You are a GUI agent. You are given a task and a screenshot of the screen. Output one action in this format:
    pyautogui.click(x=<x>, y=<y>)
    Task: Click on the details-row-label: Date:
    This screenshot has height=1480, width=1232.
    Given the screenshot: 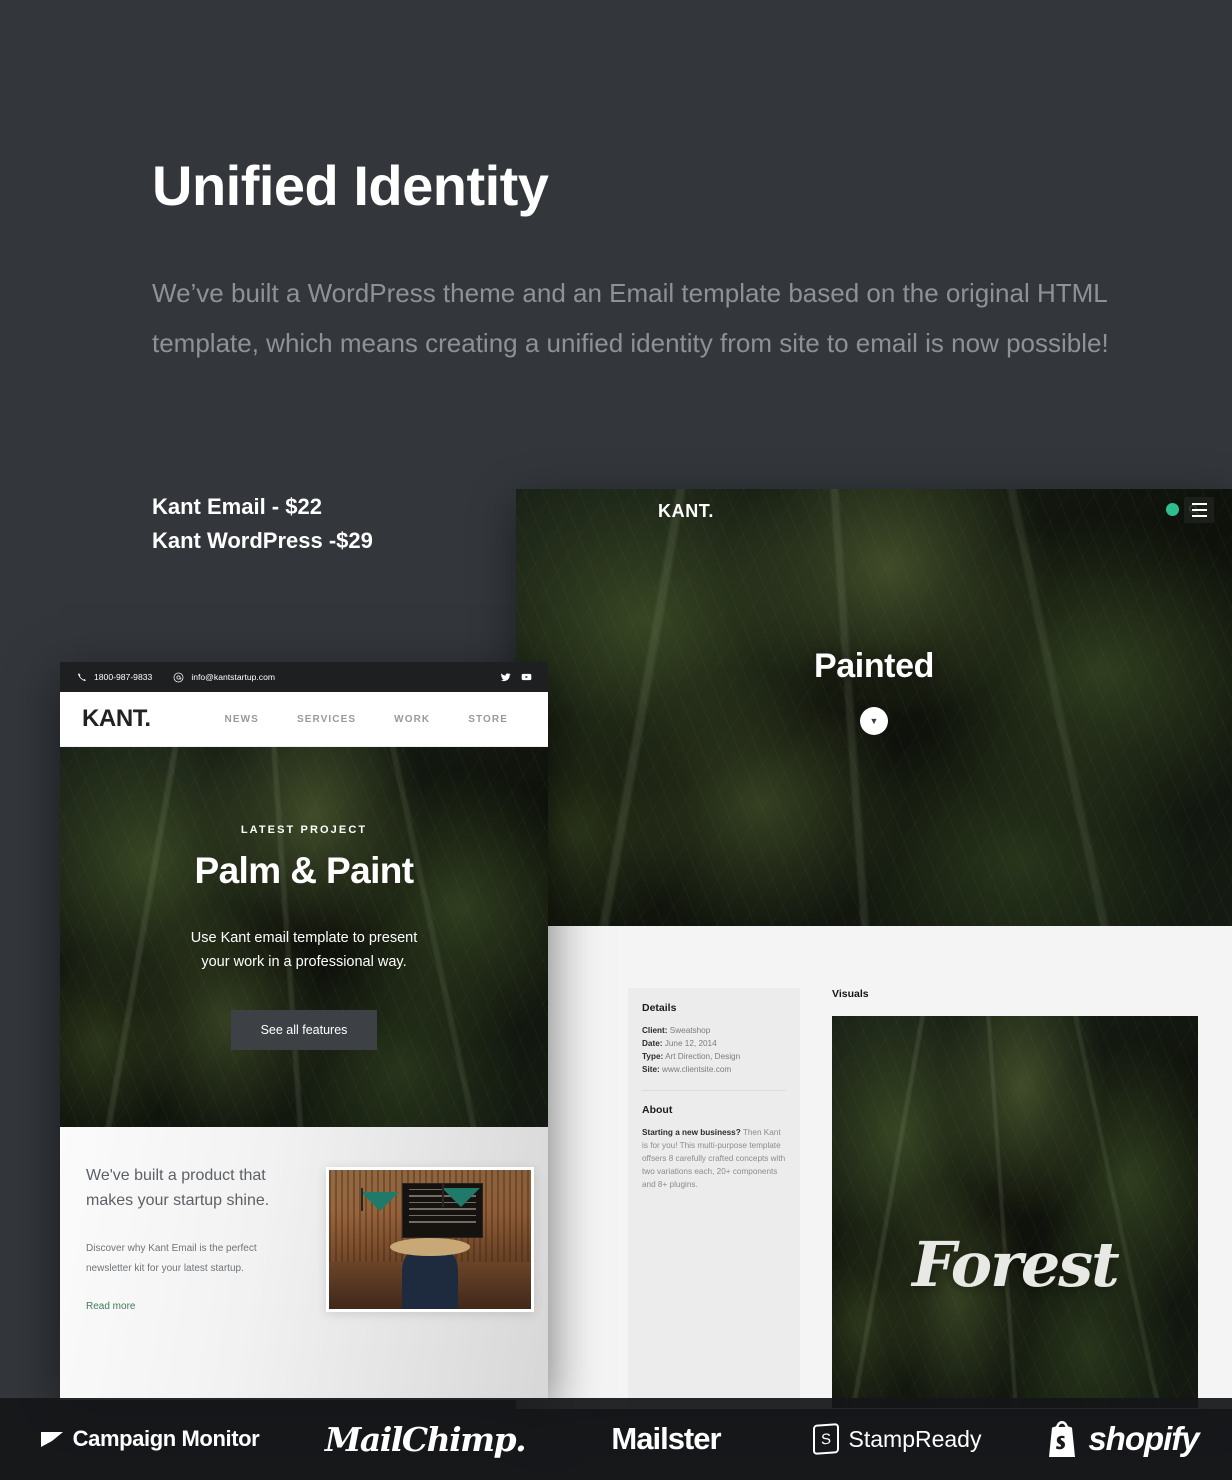 What is the action you would take?
    pyautogui.click(x=652, y=1043)
    